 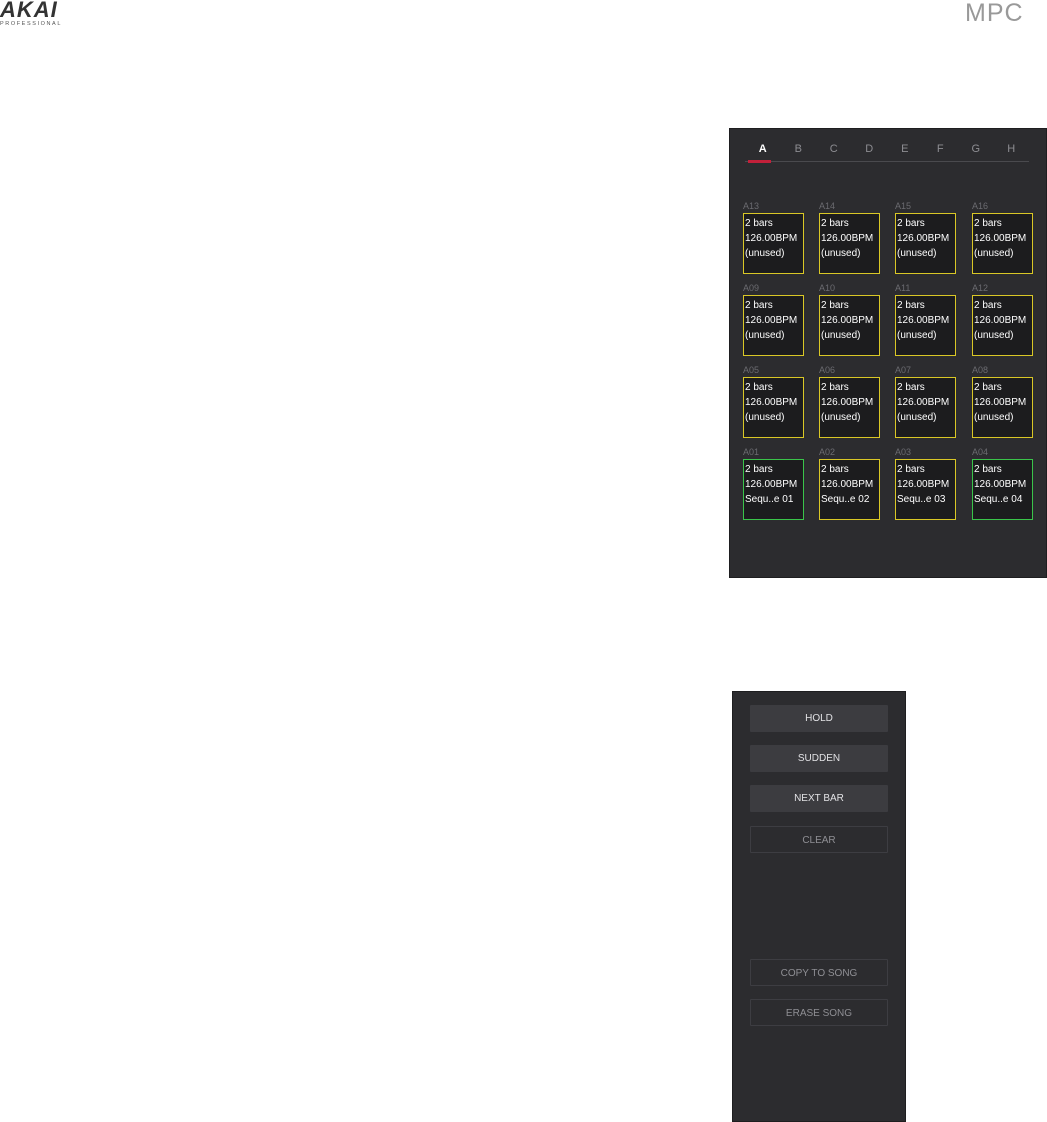 I want to click on next-bar-button: NEXT BAR, so click(x=819, y=798).